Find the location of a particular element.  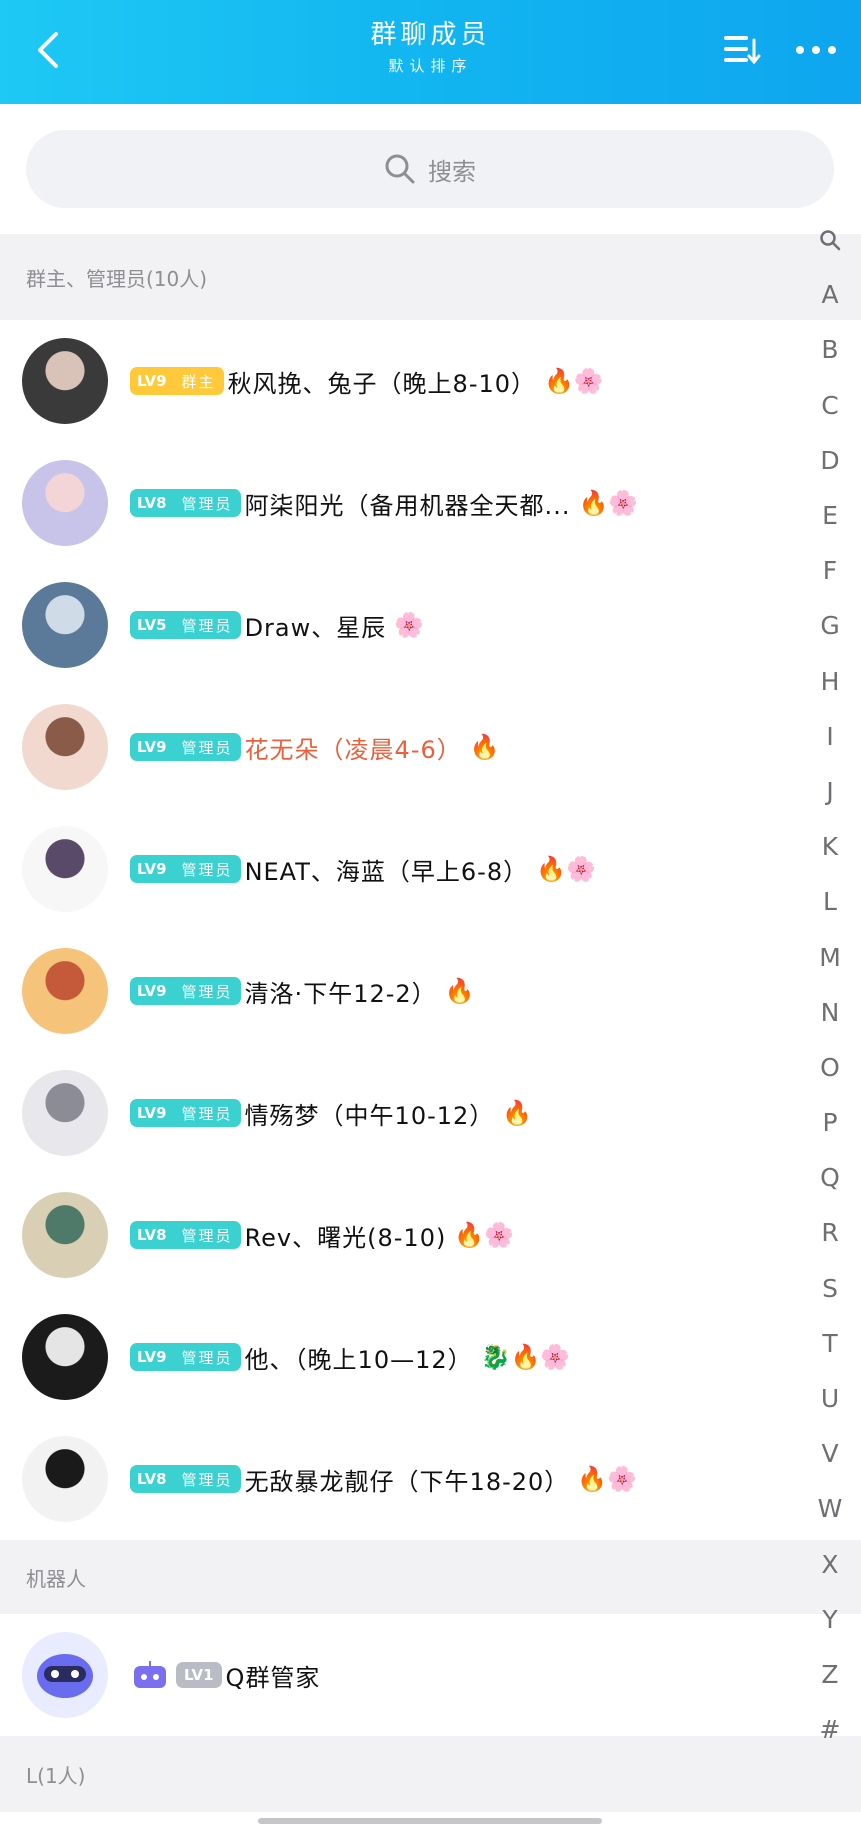

index-letter: Y is located at coordinates (829, 1619).